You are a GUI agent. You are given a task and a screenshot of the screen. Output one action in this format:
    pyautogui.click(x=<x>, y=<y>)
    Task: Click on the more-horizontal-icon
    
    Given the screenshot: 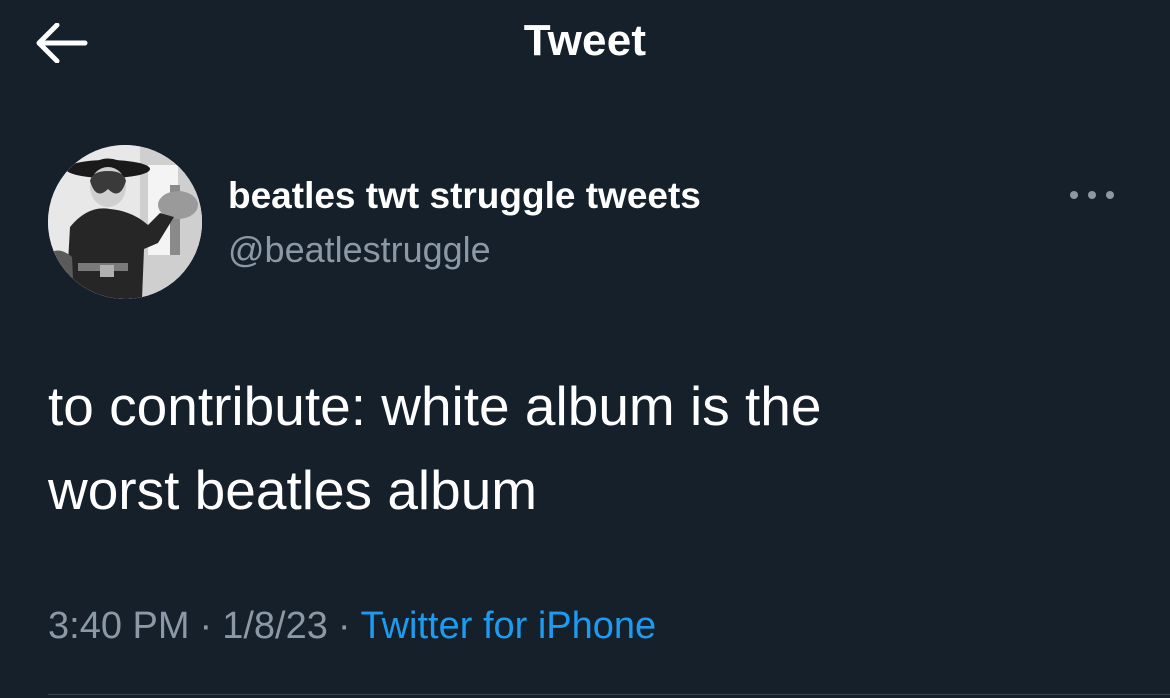 What is the action you would take?
    pyautogui.click(x=1092, y=195)
    